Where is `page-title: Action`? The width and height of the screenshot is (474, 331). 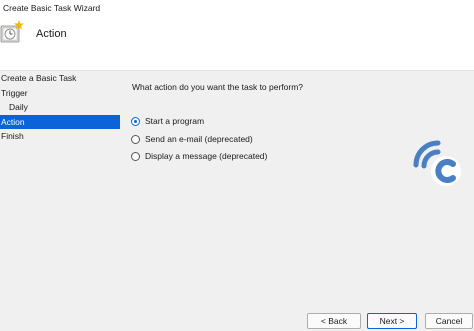
page-title: Action is located at coordinates (51, 34).